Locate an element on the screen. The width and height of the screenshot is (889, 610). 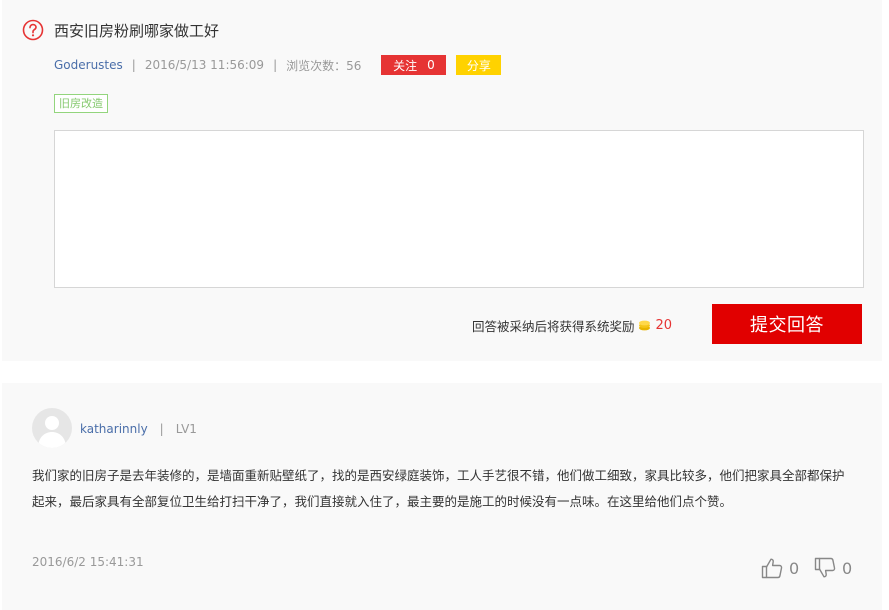
answer-user-row: katharinnly | LV1 is located at coordinates (138, 429).